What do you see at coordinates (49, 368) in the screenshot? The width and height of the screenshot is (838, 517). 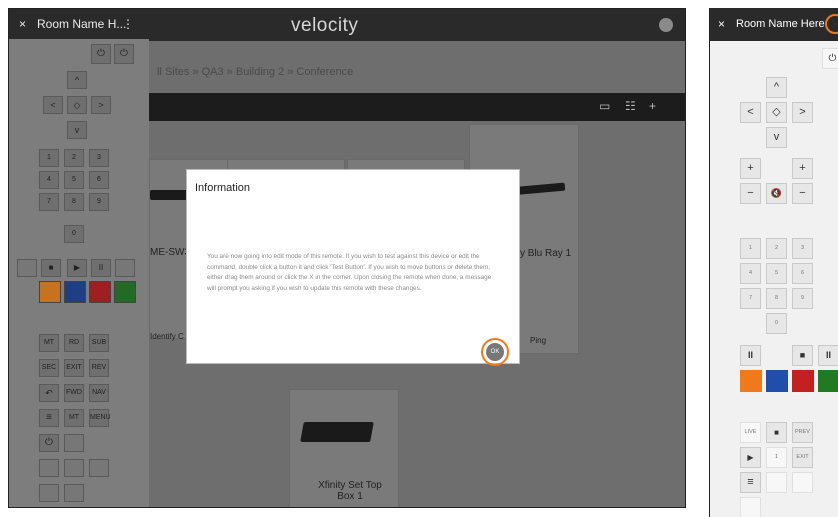 I see `sec-button: SEC` at bounding box center [49, 368].